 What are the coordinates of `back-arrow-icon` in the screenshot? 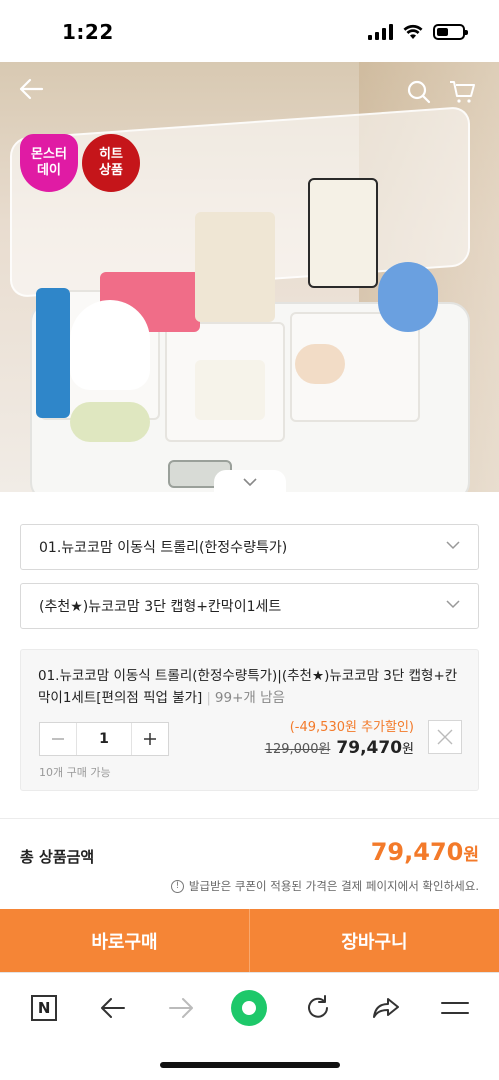 It's located at (31, 89).